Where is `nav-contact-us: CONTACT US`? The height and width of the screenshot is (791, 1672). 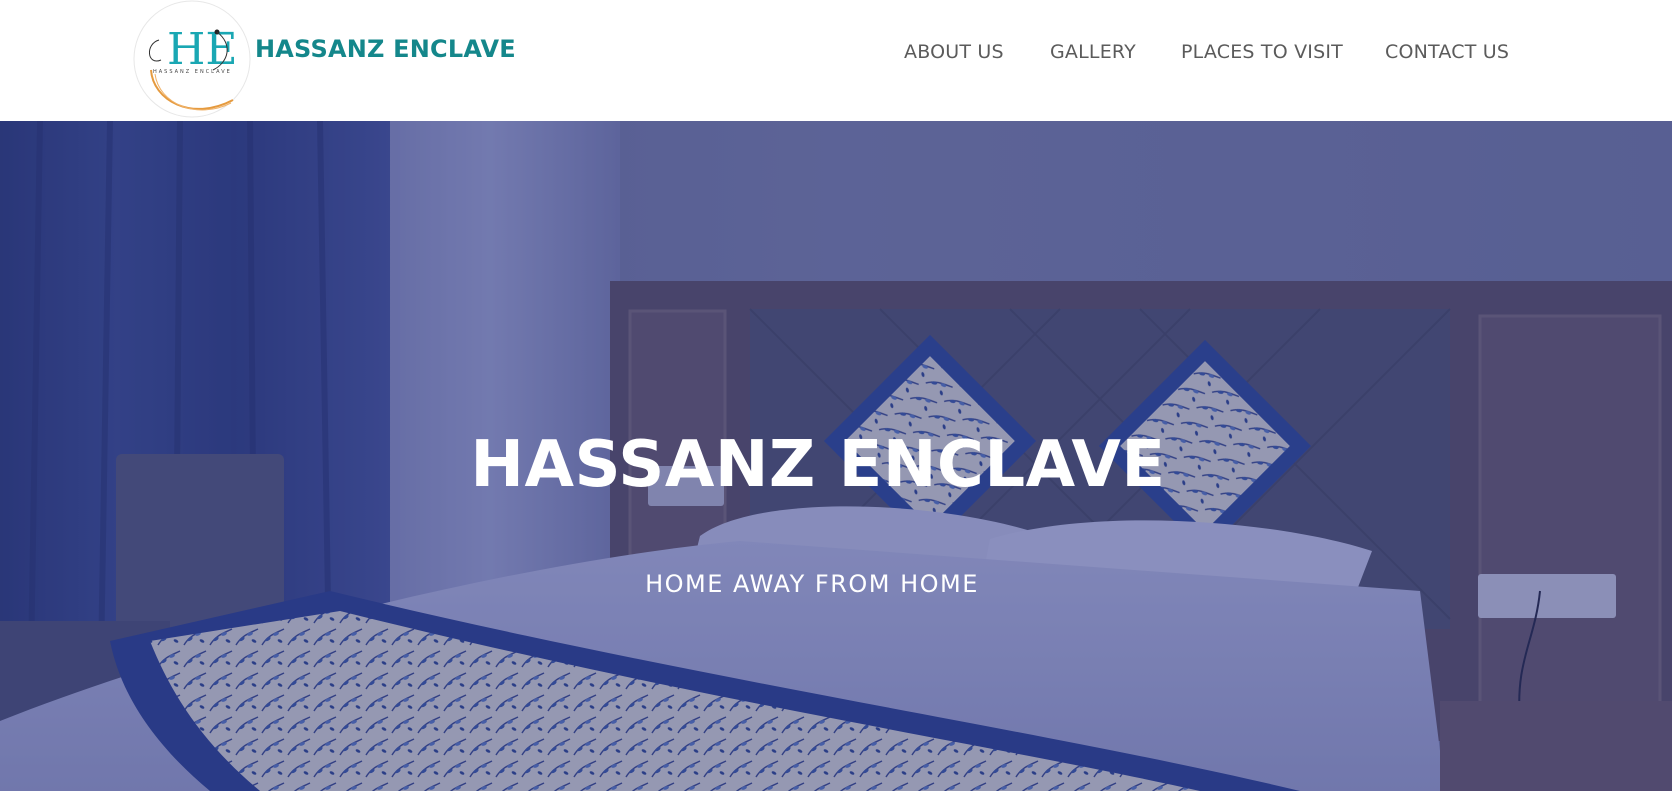
nav-contact-us: CONTACT US is located at coordinates (1447, 52).